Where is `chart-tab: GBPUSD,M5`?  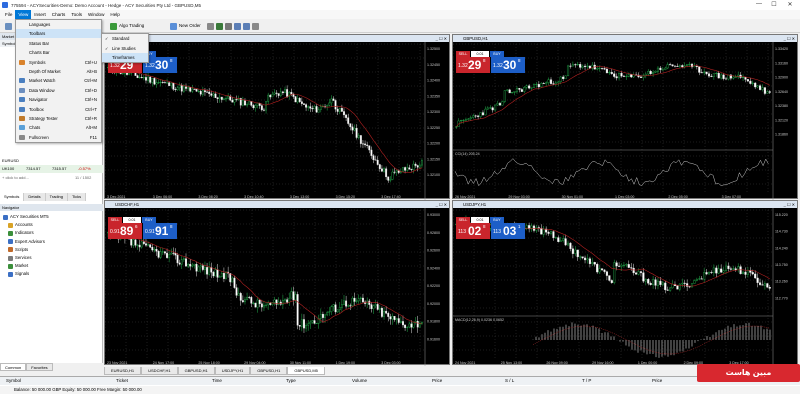
chart-tab: GBPUSD,M5 is located at coordinates (306, 371).